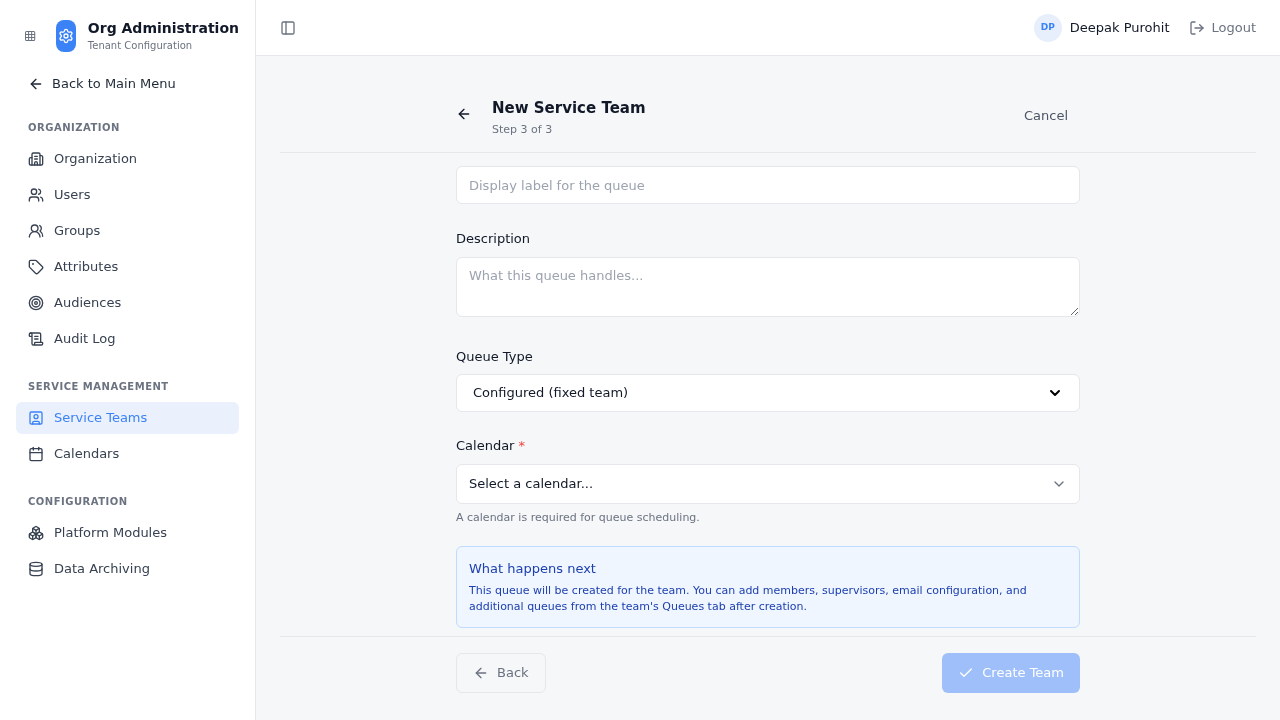 This screenshot has width=1280, height=720. What do you see at coordinates (464, 114) in the screenshot?
I see `back-icon` at bounding box center [464, 114].